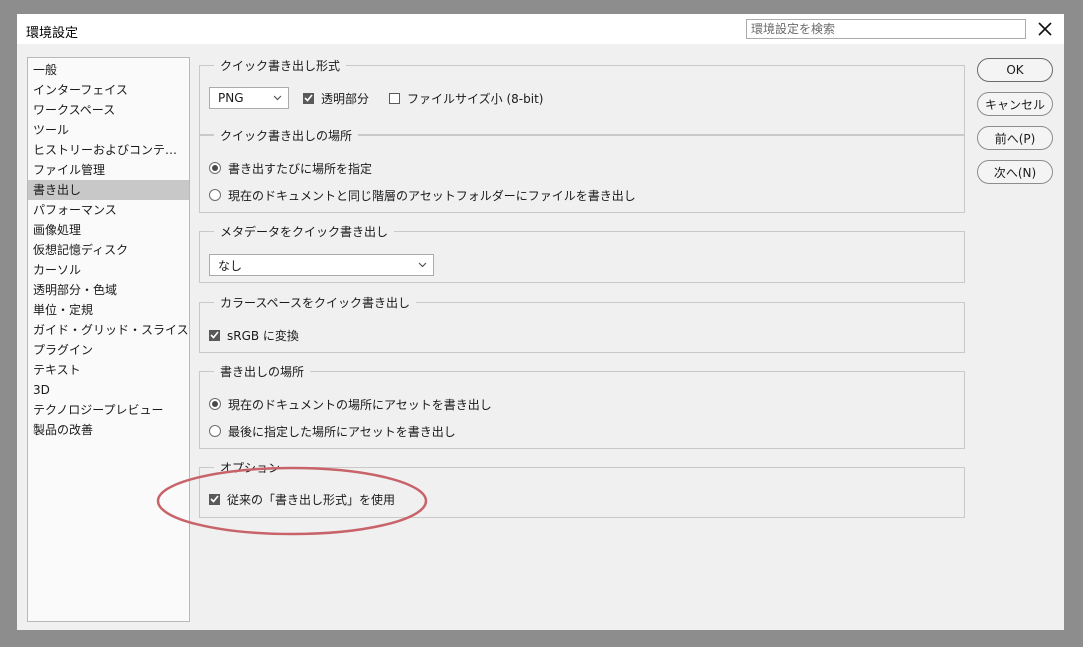 This screenshot has width=1083, height=647. What do you see at coordinates (304, 232) in the screenshot?
I see `group-title: メタデータをクイック書き出し` at bounding box center [304, 232].